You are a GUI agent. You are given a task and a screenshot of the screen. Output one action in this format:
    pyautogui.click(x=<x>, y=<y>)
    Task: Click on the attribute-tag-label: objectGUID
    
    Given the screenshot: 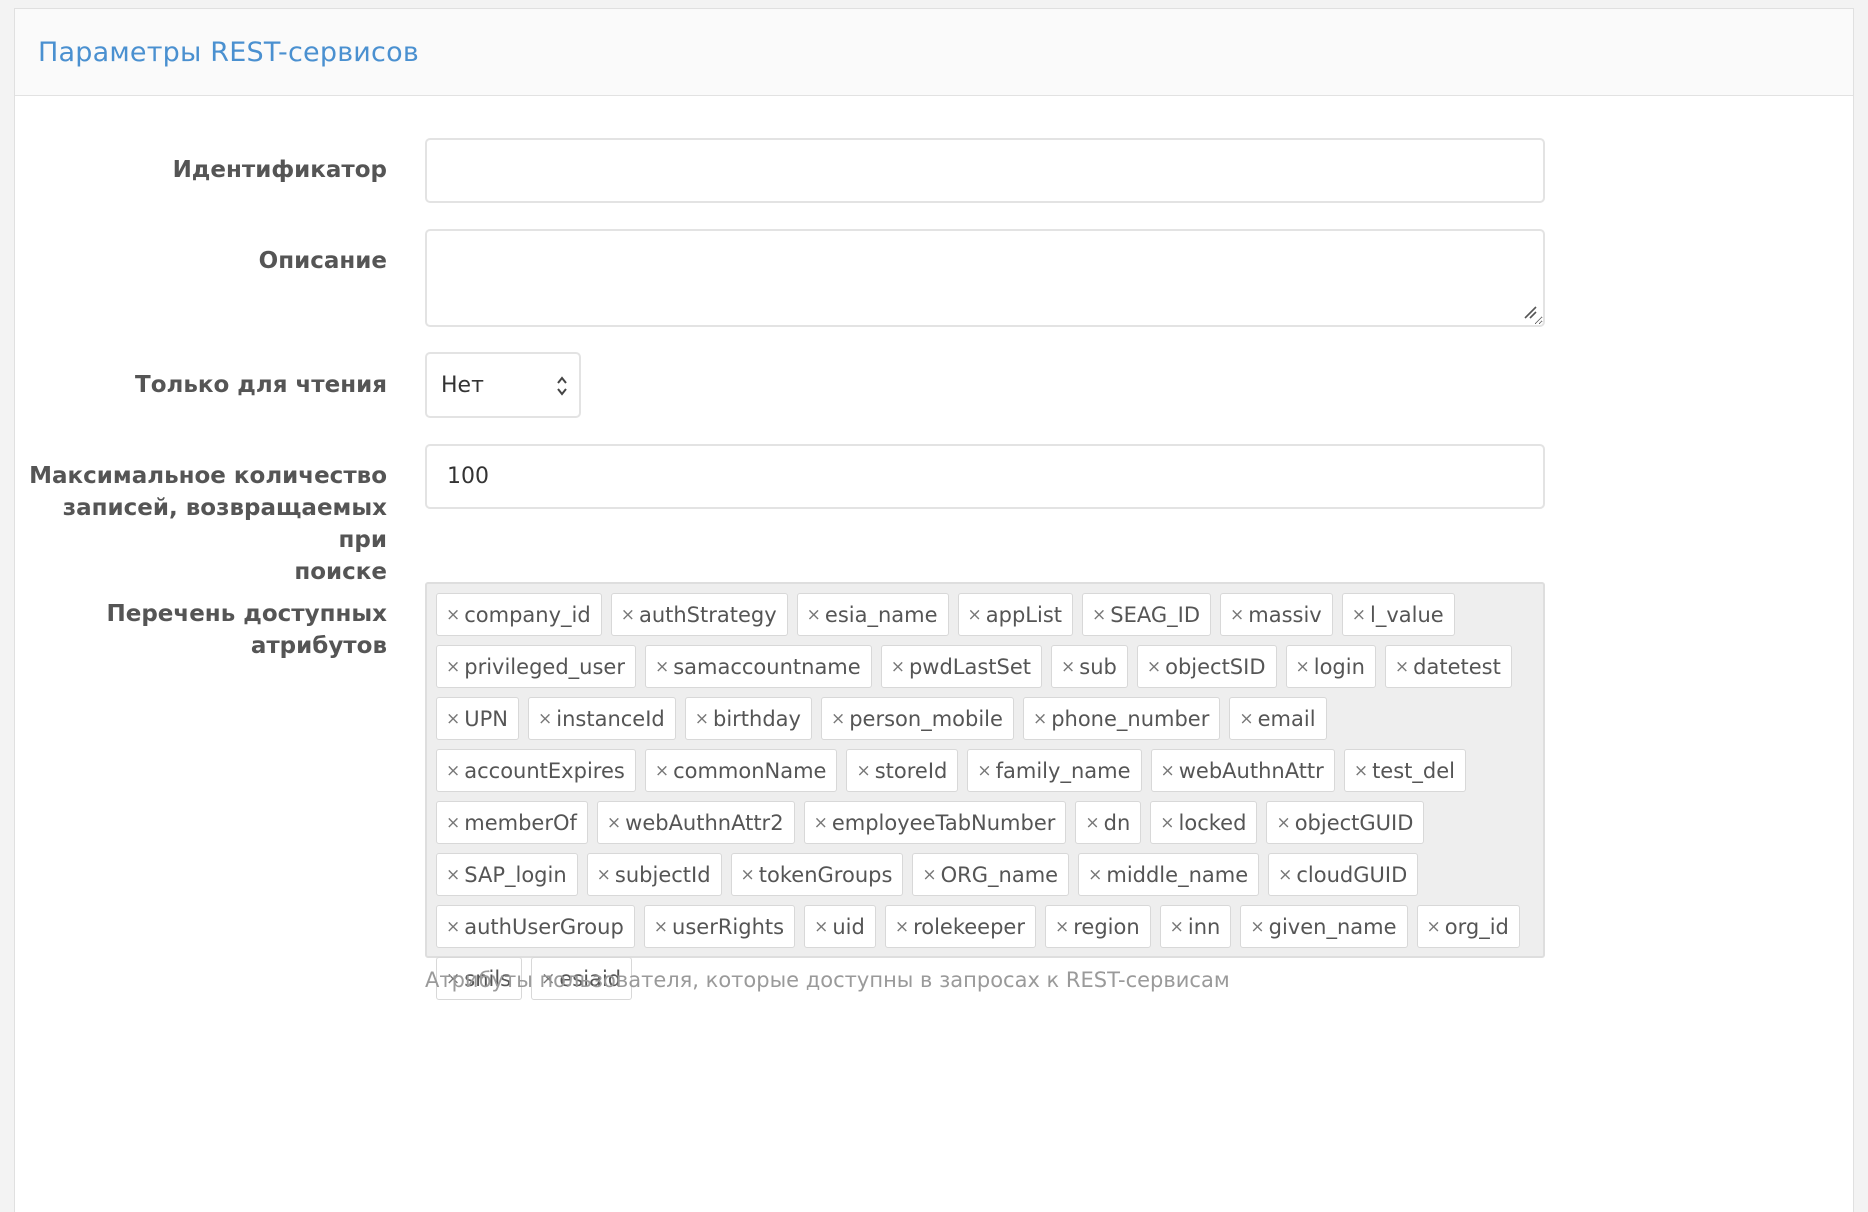 What is the action you would take?
    pyautogui.click(x=1354, y=822)
    